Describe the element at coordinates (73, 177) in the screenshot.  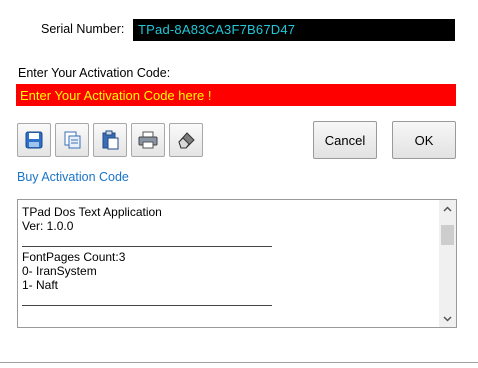
I see `buy-activation-code-link: Buy Activation Code` at that location.